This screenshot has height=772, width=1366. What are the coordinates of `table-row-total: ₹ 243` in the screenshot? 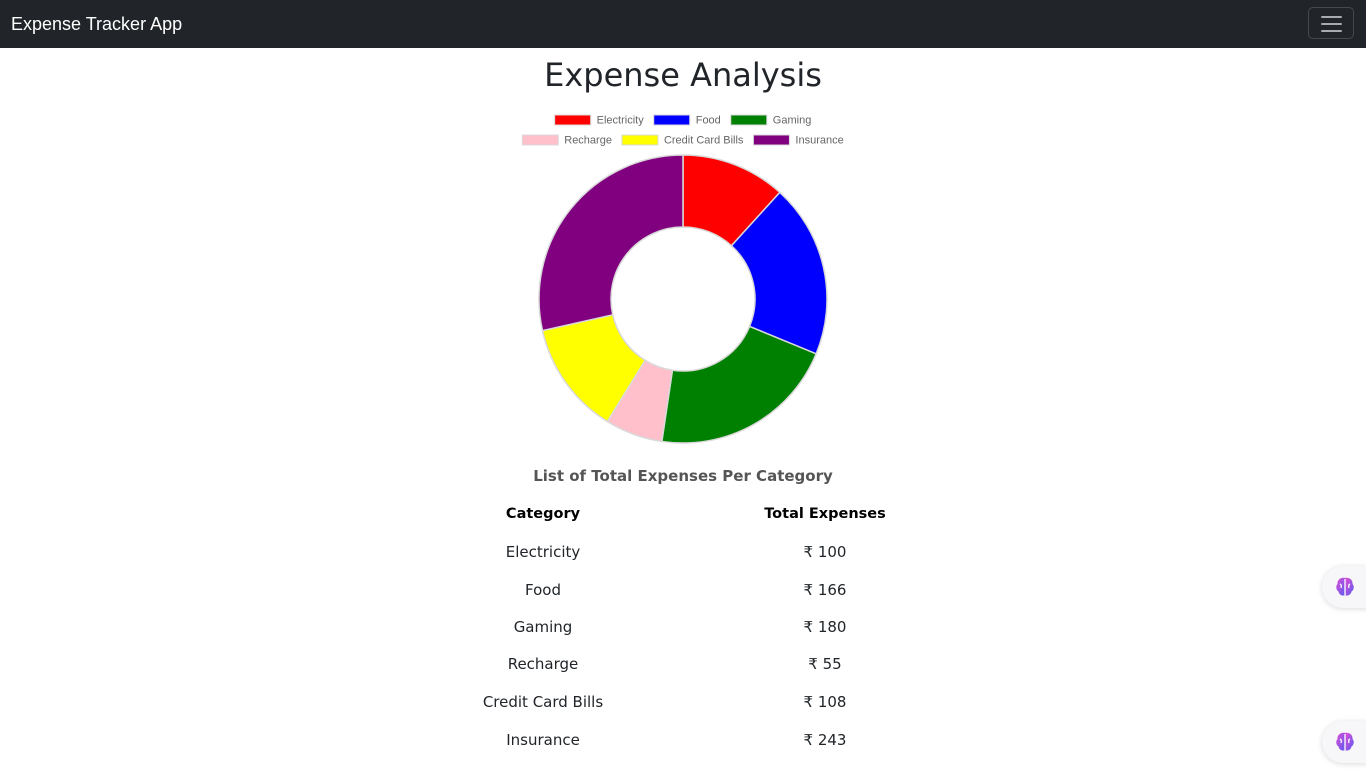 It's located at (825, 740).